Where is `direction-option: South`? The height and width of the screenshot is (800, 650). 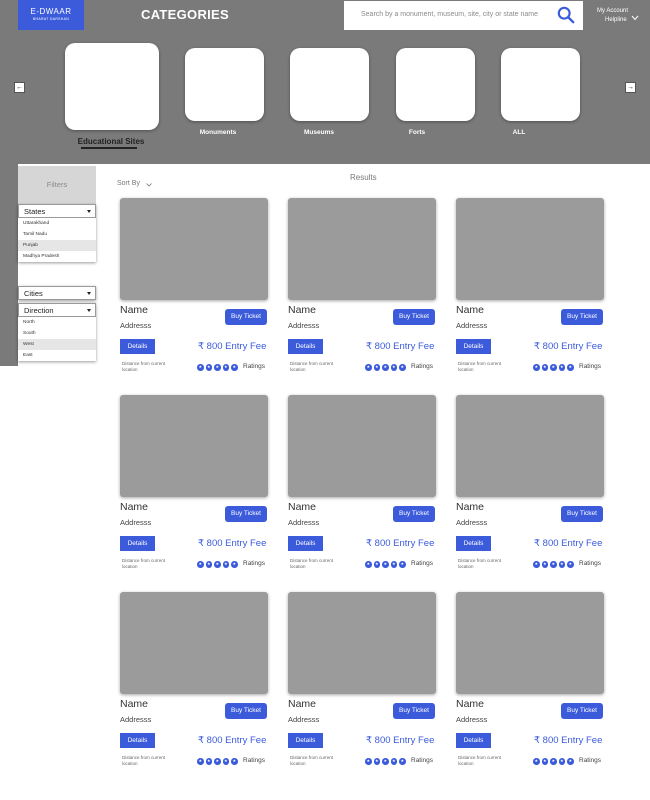 direction-option: South is located at coordinates (57, 333).